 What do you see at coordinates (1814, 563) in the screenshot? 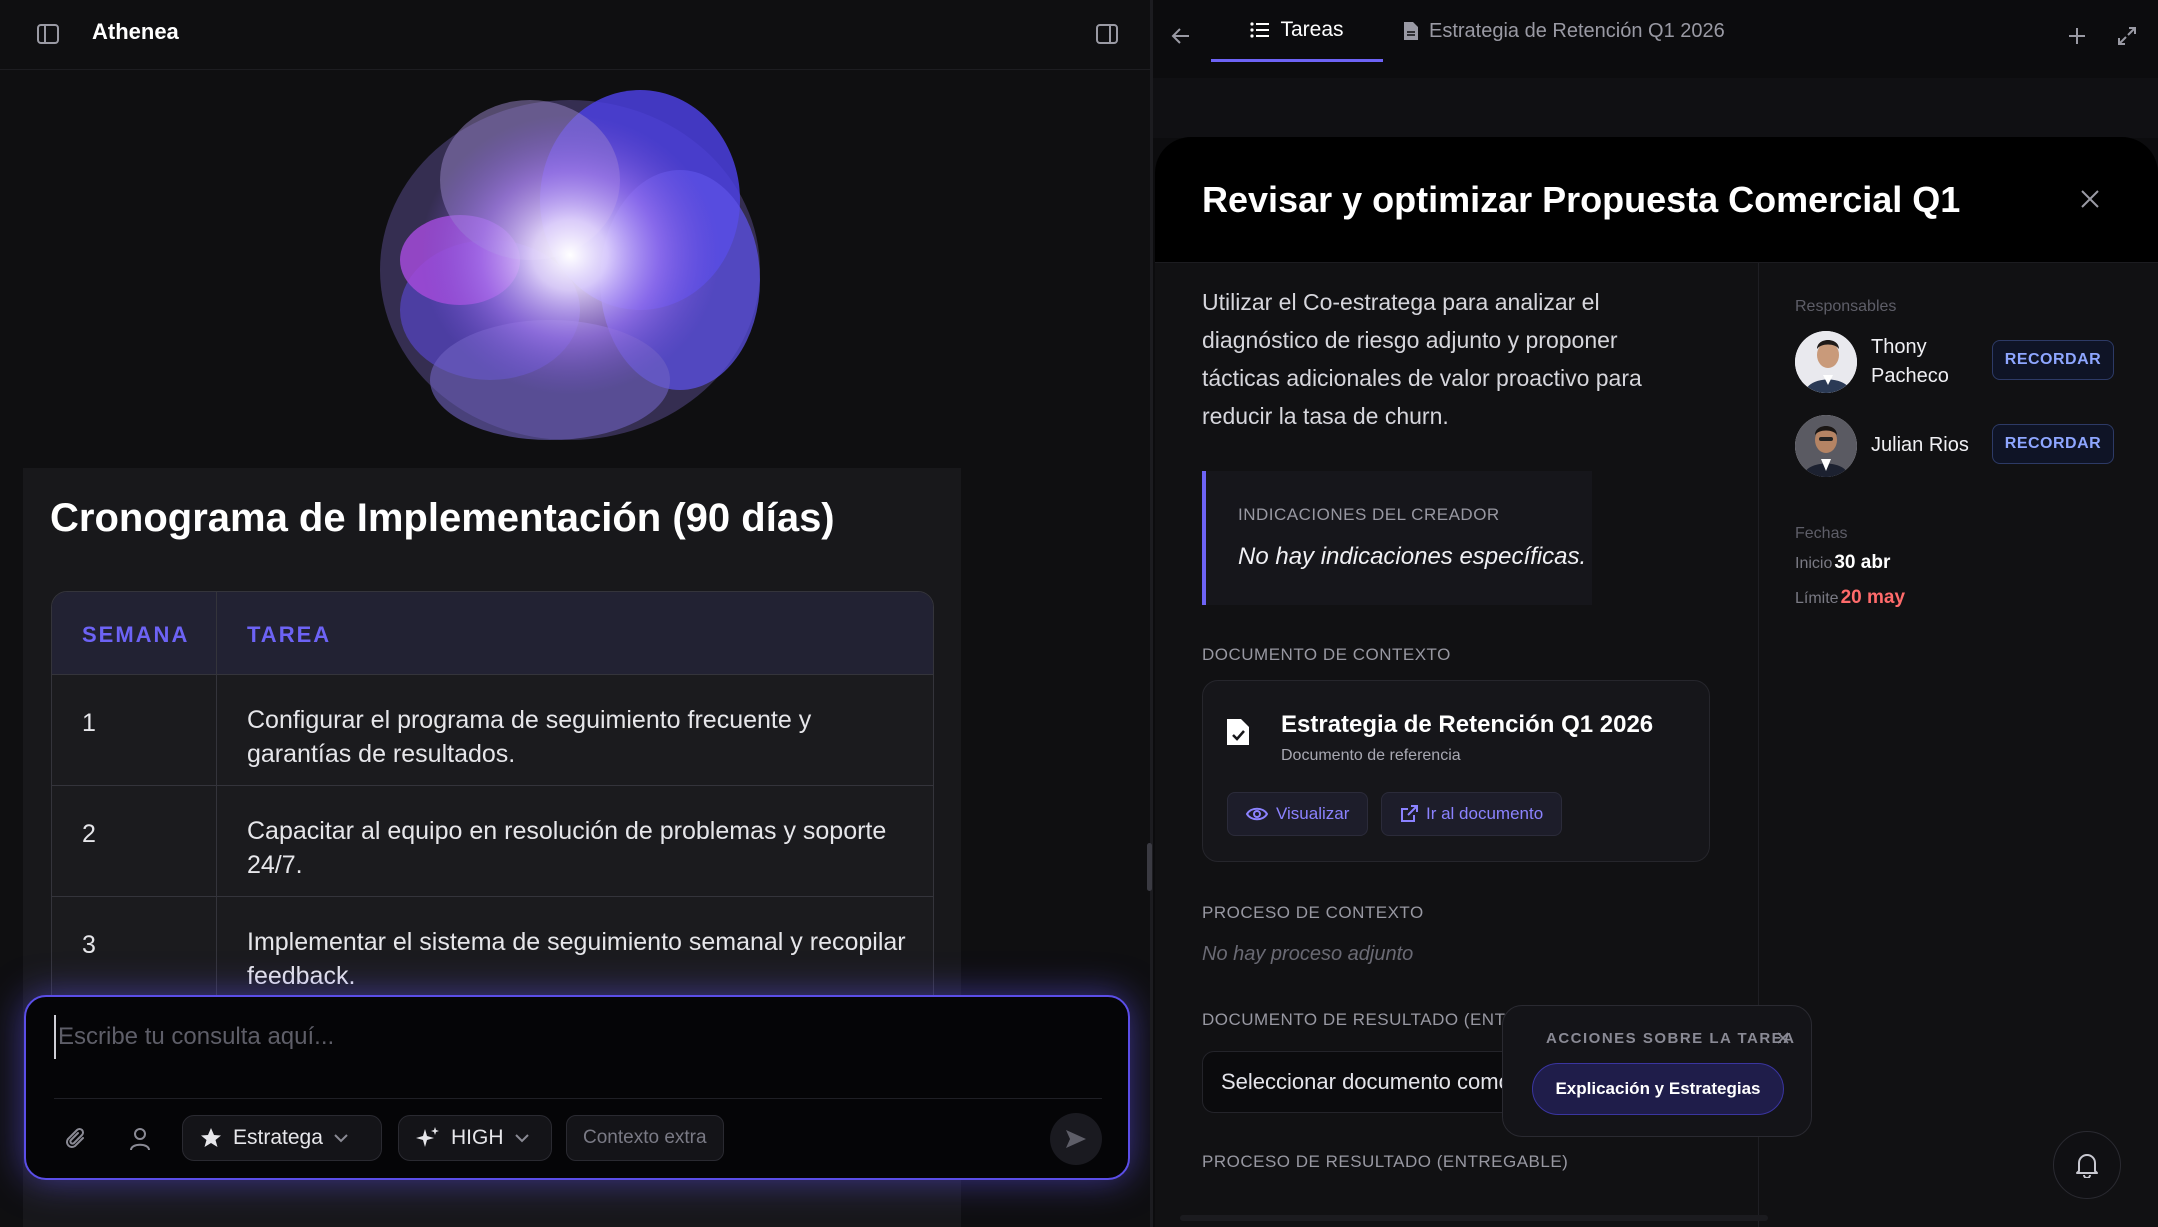
I see `start-date-label: Inicio` at bounding box center [1814, 563].